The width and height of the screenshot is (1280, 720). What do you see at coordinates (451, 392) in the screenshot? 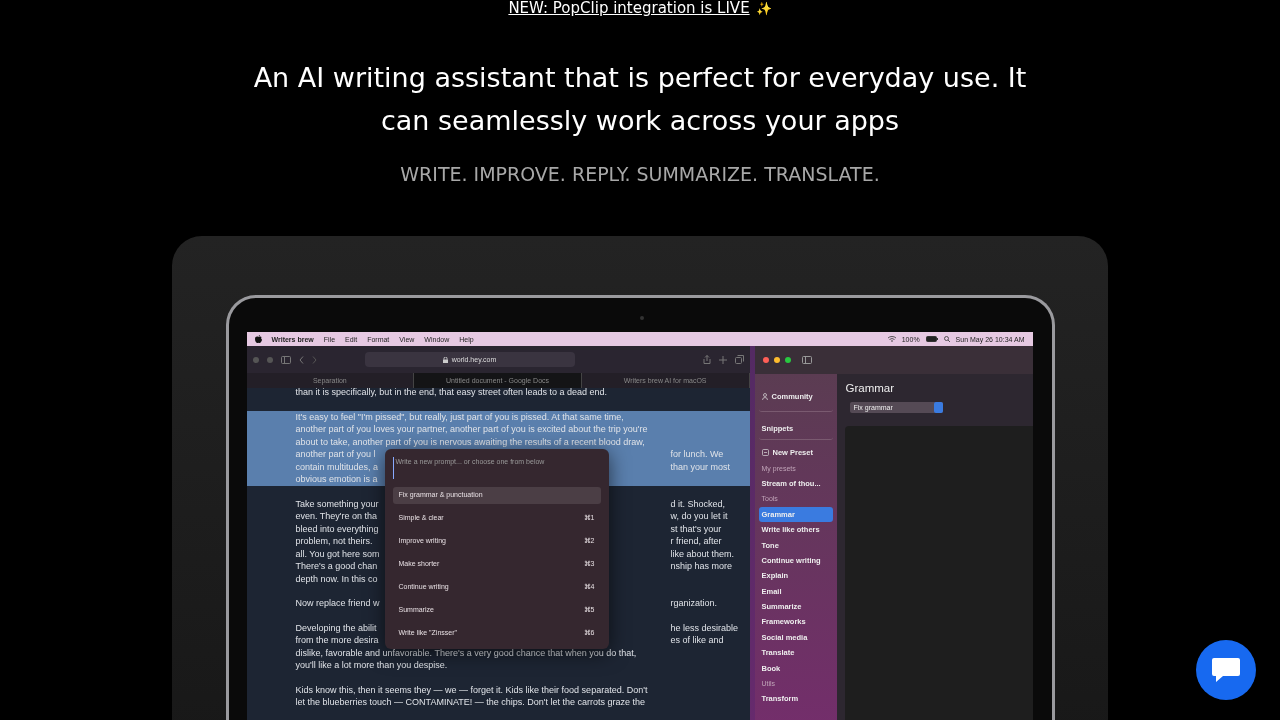
I see `text-line: than it is specifically, but in the end, that easy street often leads to a dead end.` at bounding box center [451, 392].